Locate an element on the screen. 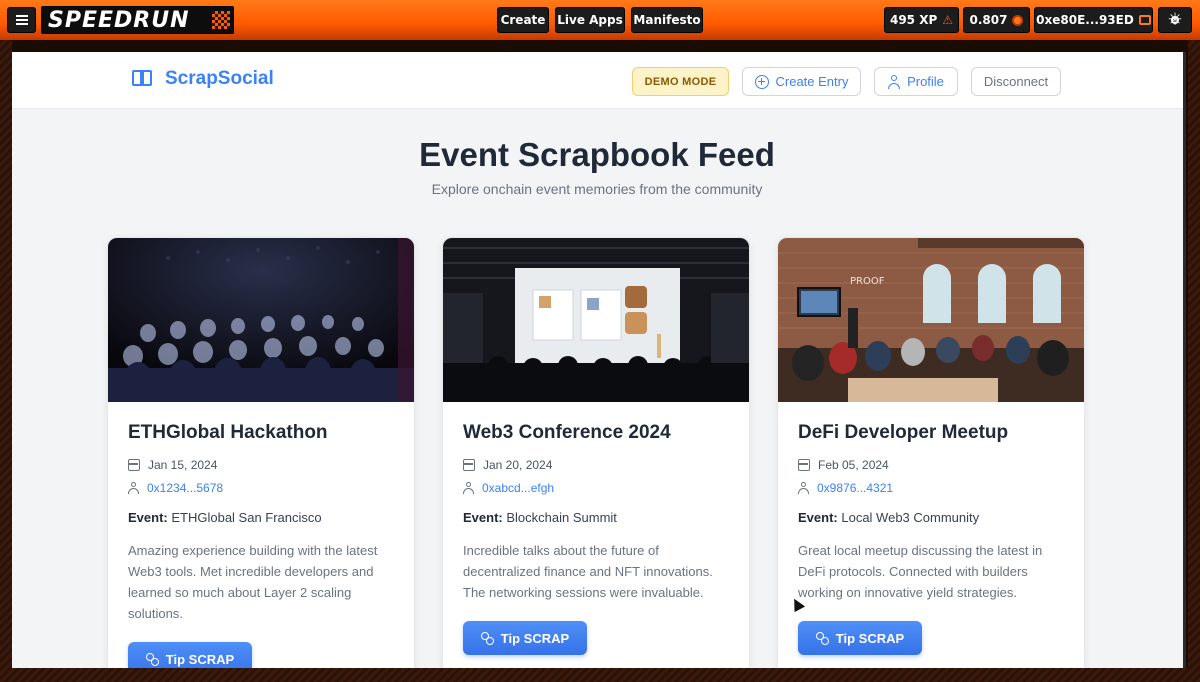 This screenshot has height=682, width=1200. brand: ScrapSocial is located at coordinates (203, 79).